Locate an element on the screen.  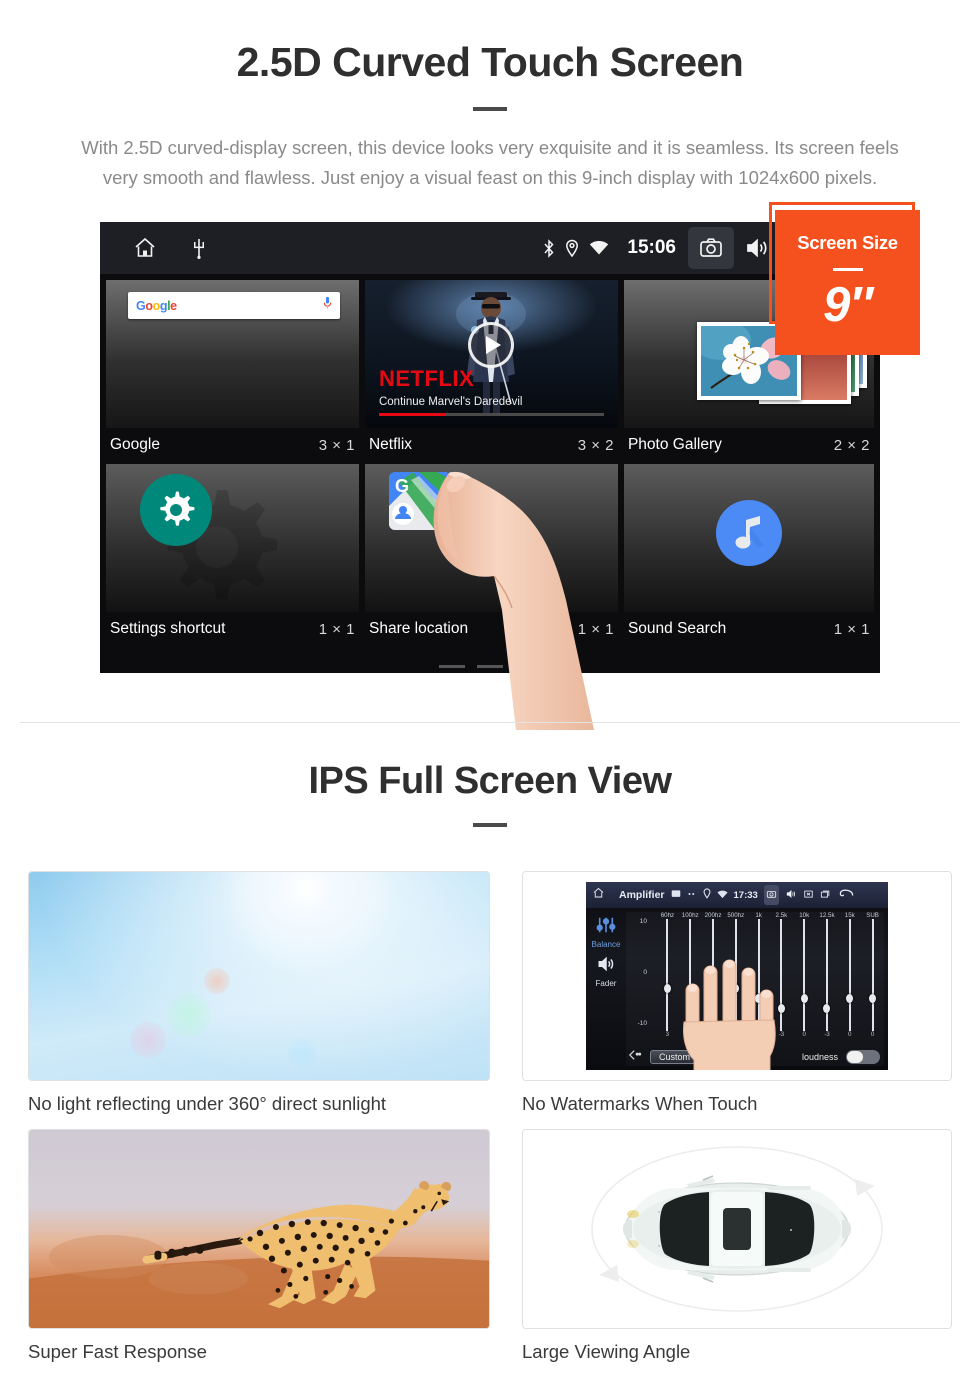
widget-preview-netflix: NETFLIX Continue Marvel's Daredevil is located at coordinates (491, 354).